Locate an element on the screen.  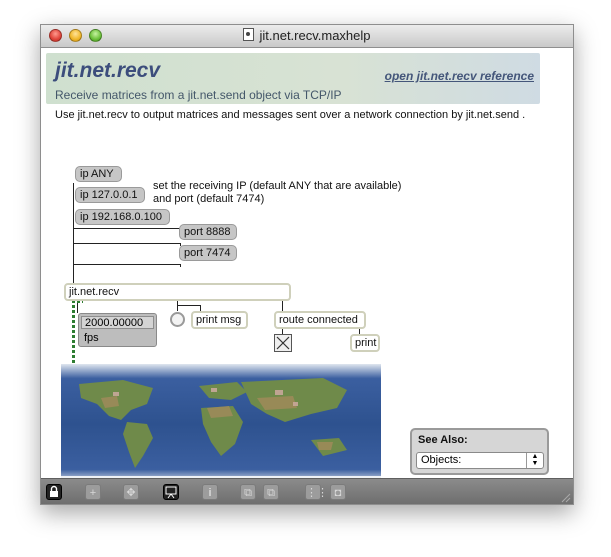
toggle-x-icon is located at coordinates (283, 343).